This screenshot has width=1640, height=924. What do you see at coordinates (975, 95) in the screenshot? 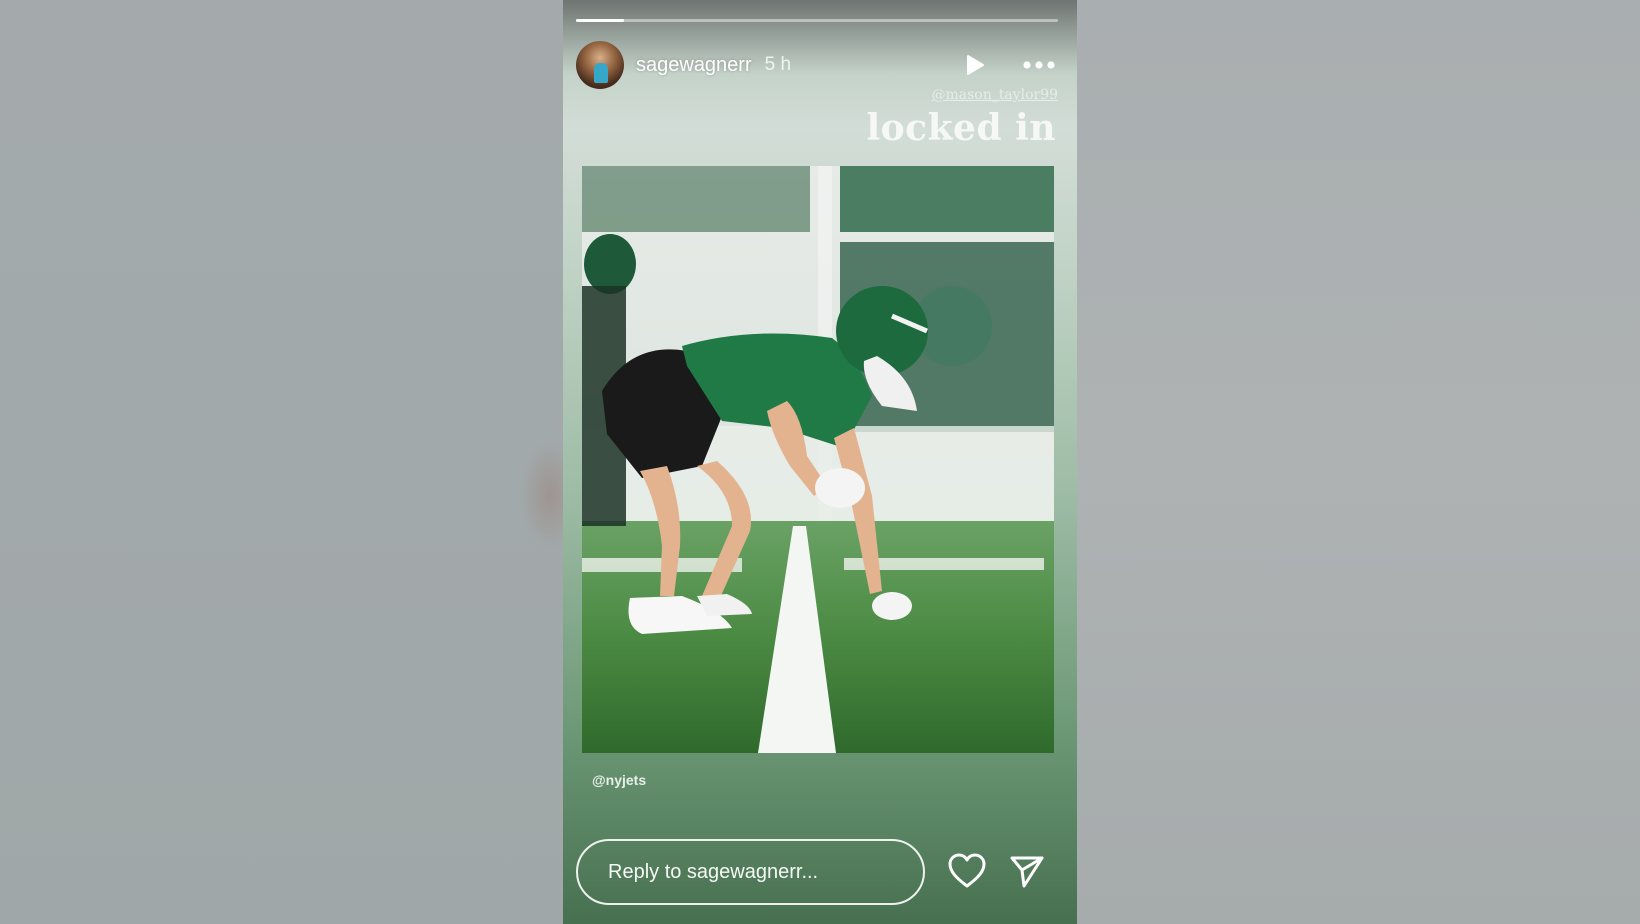
I see `mention-sticker: @mason_taylor99` at bounding box center [975, 95].